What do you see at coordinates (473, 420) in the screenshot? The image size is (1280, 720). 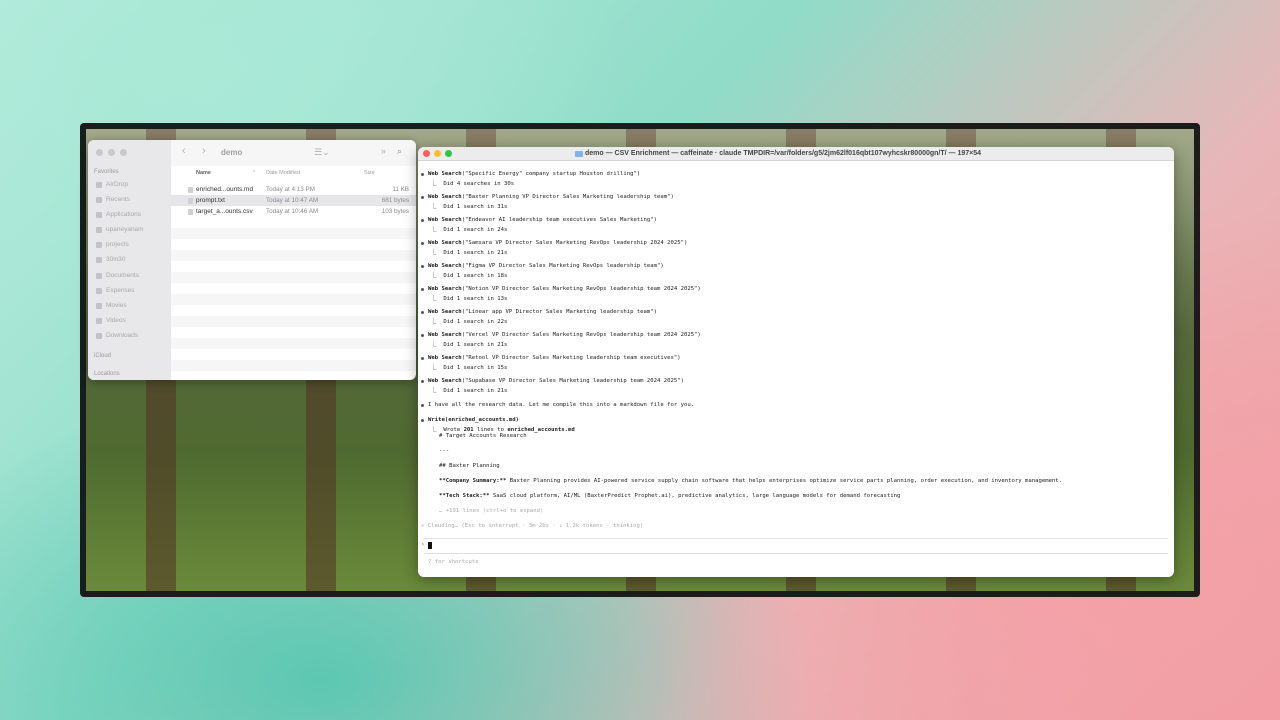 I see `write-tool-call: Write(enriched_accounts.md)` at bounding box center [473, 420].